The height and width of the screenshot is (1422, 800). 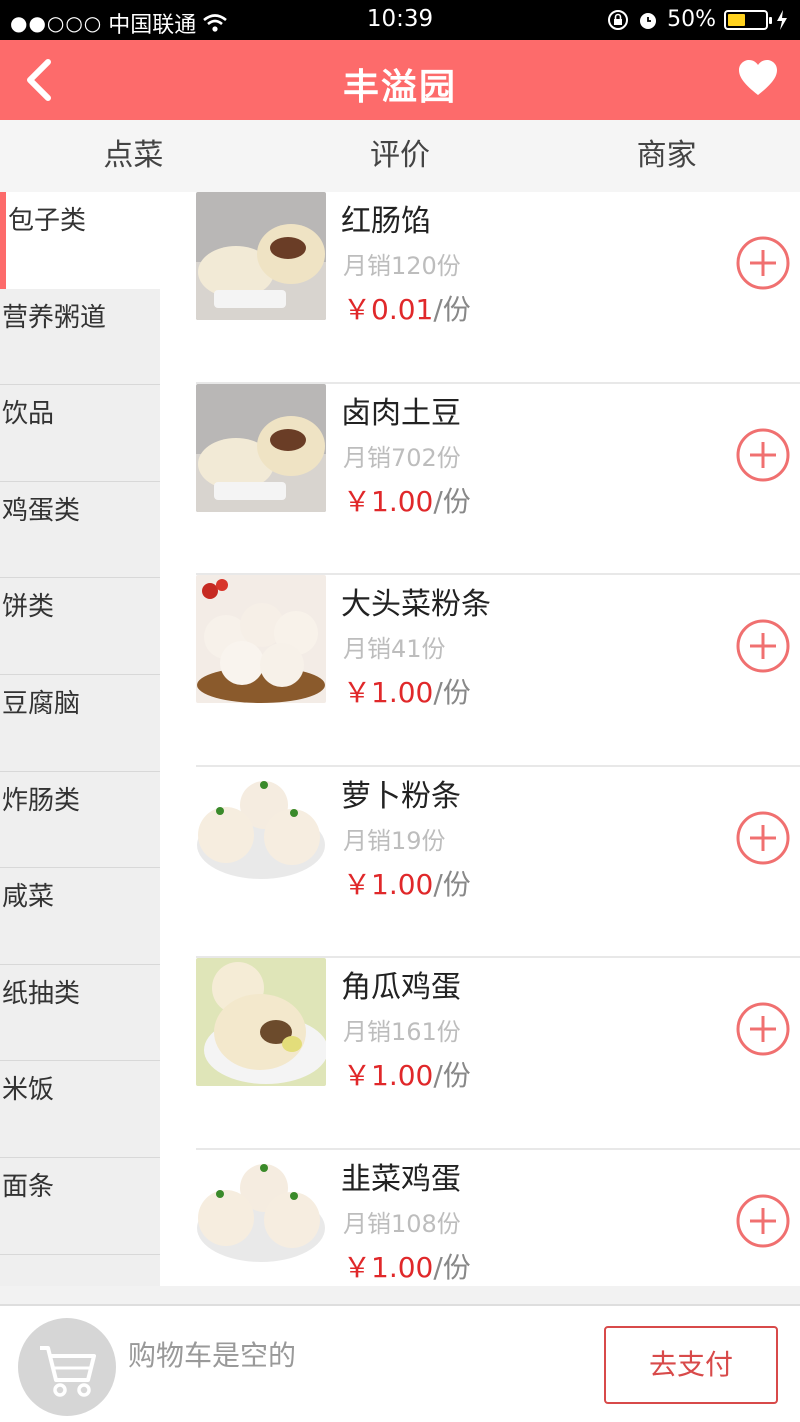 I want to click on product-price: ￥0.01/份, so click(x=407, y=308).